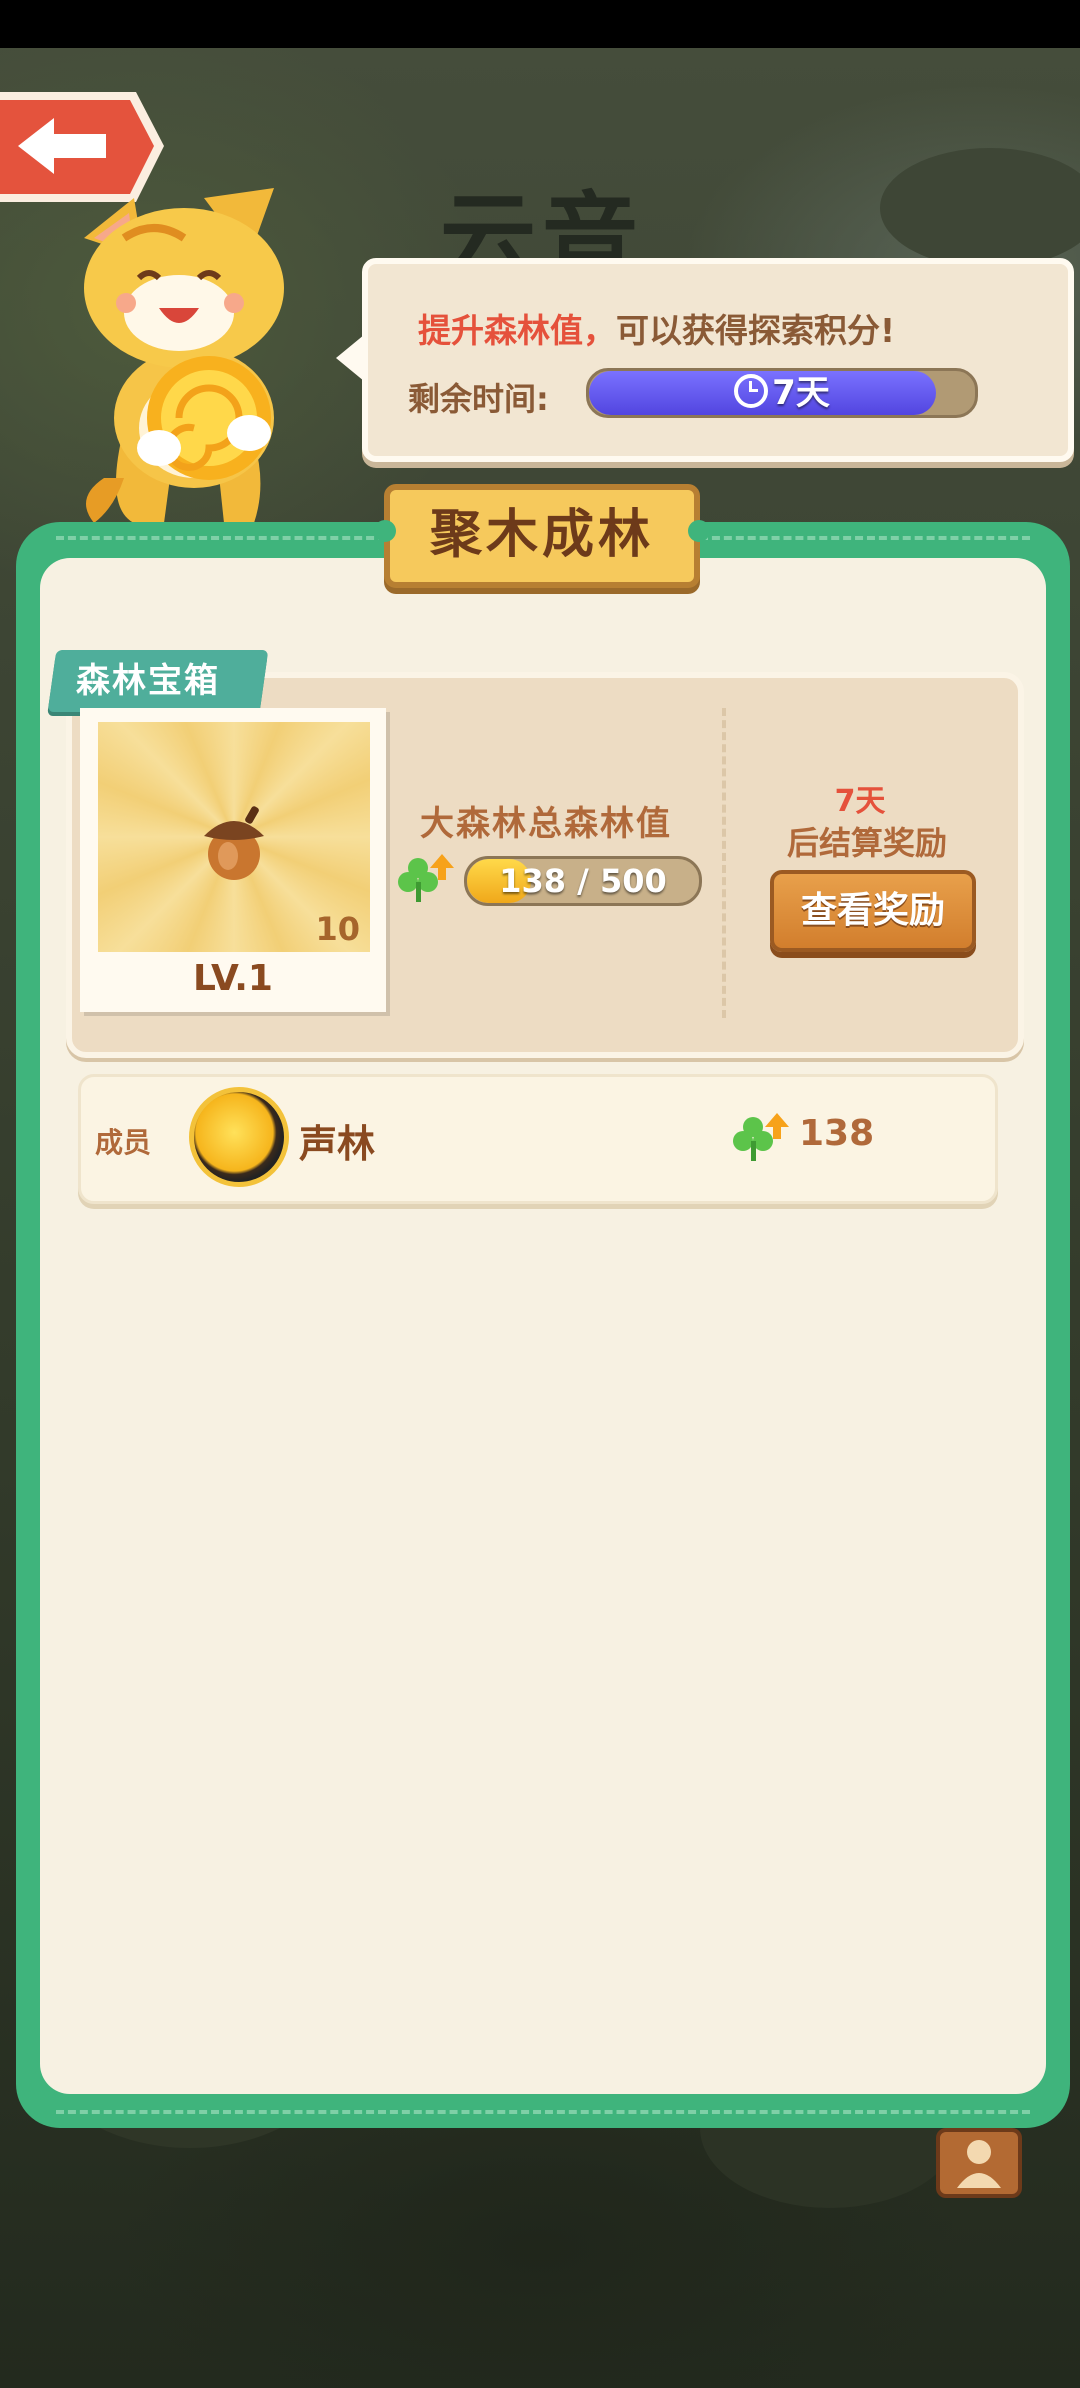 The width and height of the screenshot is (1080, 2388). What do you see at coordinates (517, 330) in the screenshot?
I see `hint-highlight: 提升森林值，` at bounding box center [517, 330].